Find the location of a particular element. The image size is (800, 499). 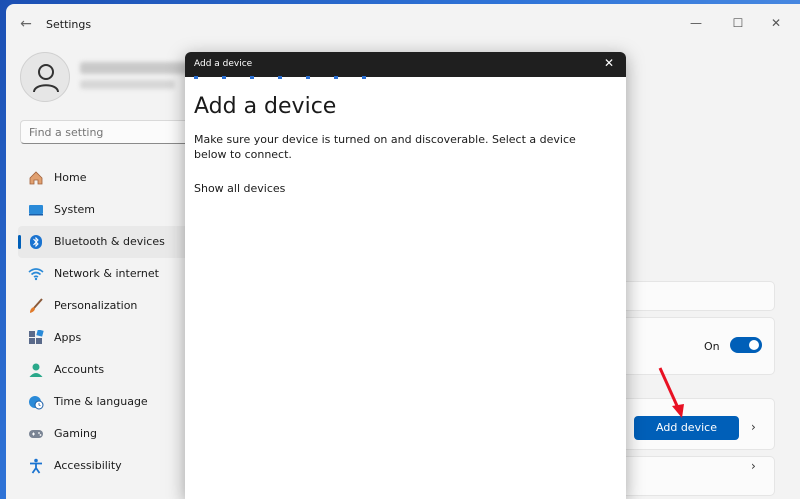

accessibility-icon is located at coordinates (36, 466).